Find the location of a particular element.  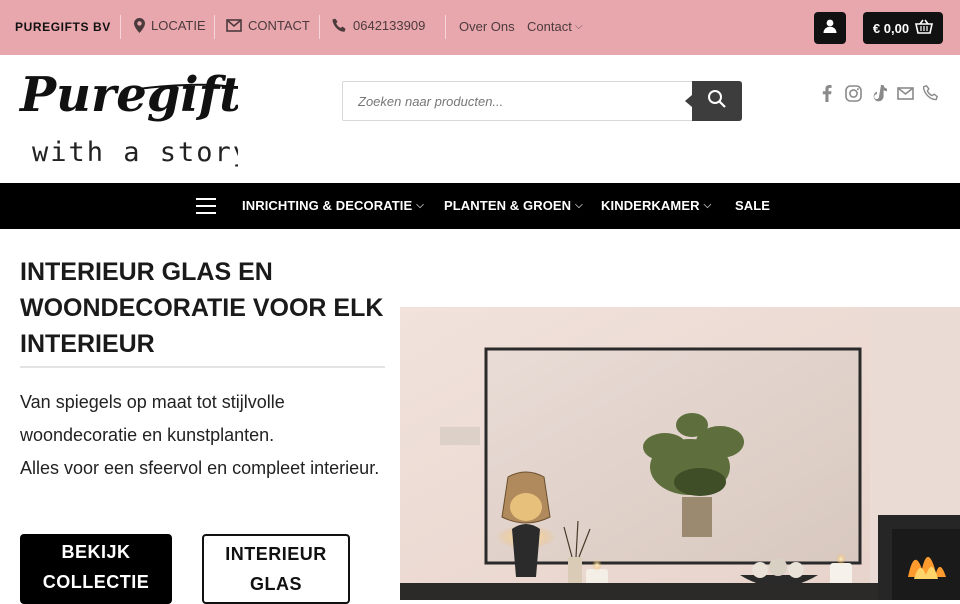

contact-menu-label: Contact is located at coordinates (549, 26).